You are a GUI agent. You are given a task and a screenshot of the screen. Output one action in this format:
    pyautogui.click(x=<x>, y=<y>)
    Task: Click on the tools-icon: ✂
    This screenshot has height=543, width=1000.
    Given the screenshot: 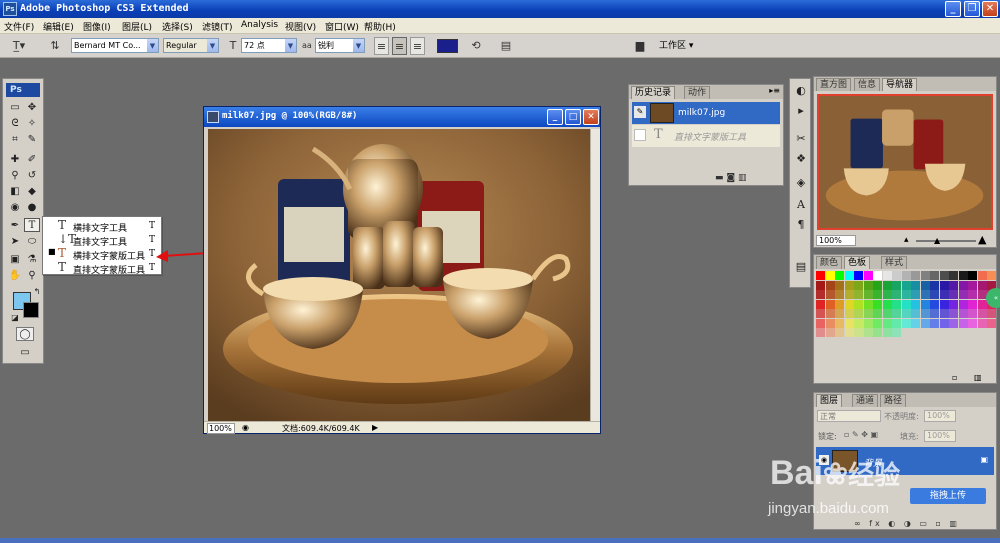 What is the action you would take?
    pyautogui.click(x=801, y=139)
    